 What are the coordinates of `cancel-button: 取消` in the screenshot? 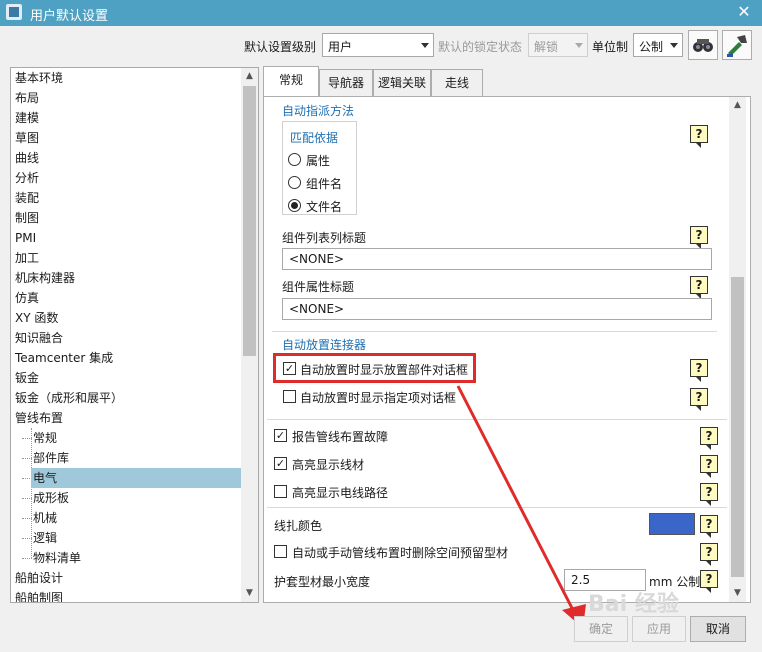 It's located at (718, 629).